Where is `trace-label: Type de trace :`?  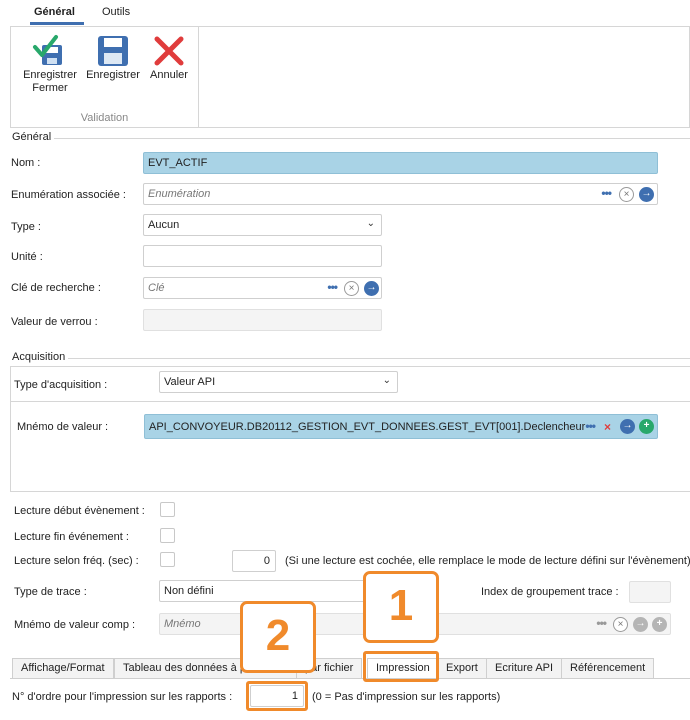 trace-label: Type de trace : is located at coordinates (50, 592).